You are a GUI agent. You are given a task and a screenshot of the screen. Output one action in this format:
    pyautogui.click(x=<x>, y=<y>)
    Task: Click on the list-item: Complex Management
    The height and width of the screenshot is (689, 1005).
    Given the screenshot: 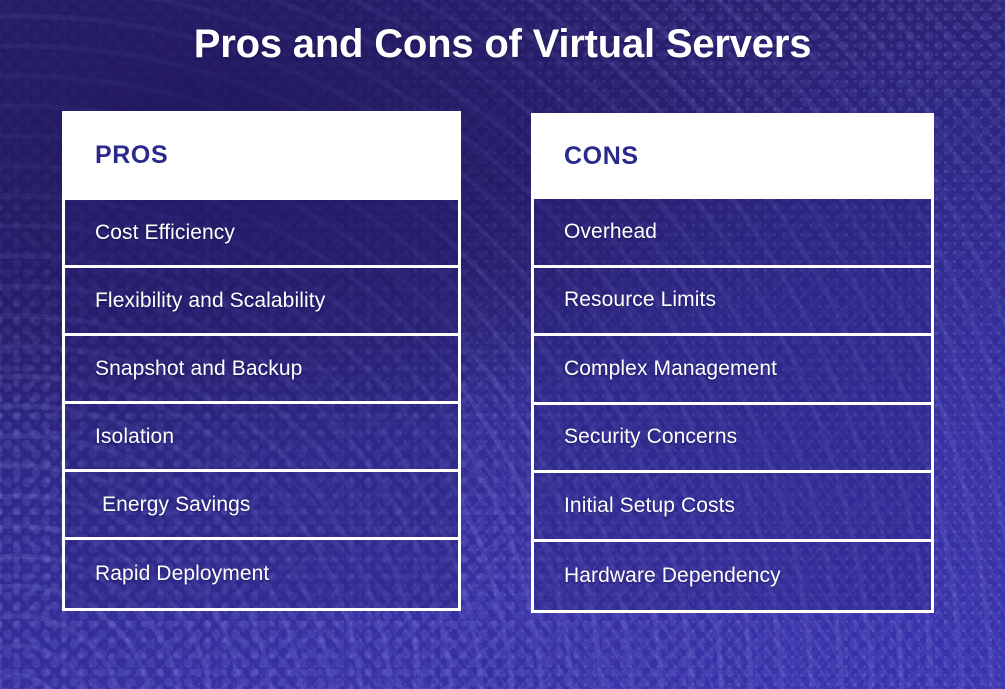 What is the action you would take?
    pyautogui.click(x=732, y=370)
    